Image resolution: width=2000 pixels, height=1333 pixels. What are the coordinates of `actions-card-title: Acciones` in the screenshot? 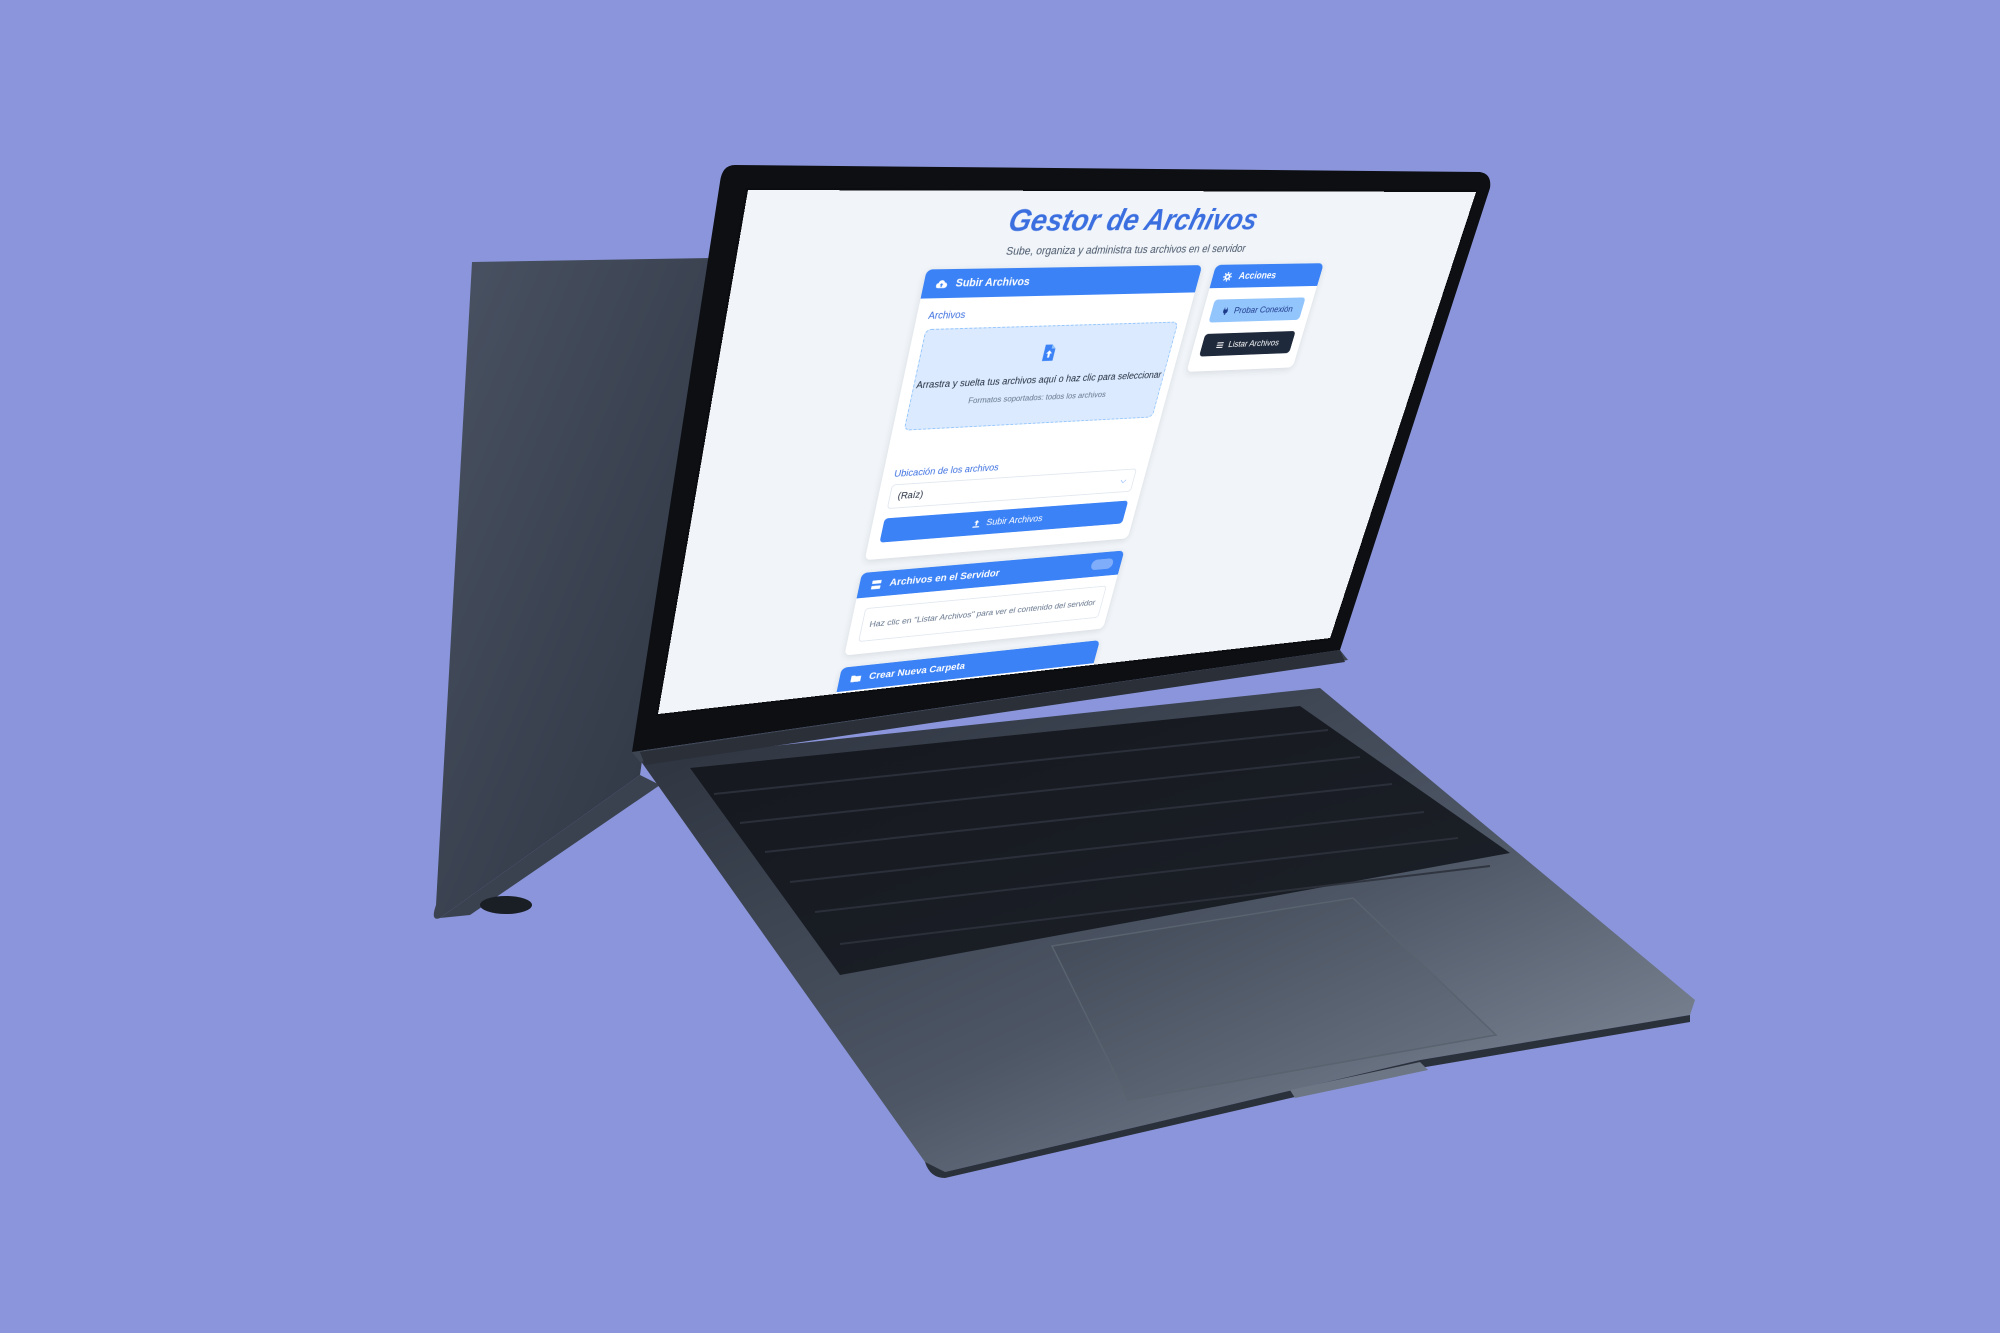 It's located at (1258, 275).